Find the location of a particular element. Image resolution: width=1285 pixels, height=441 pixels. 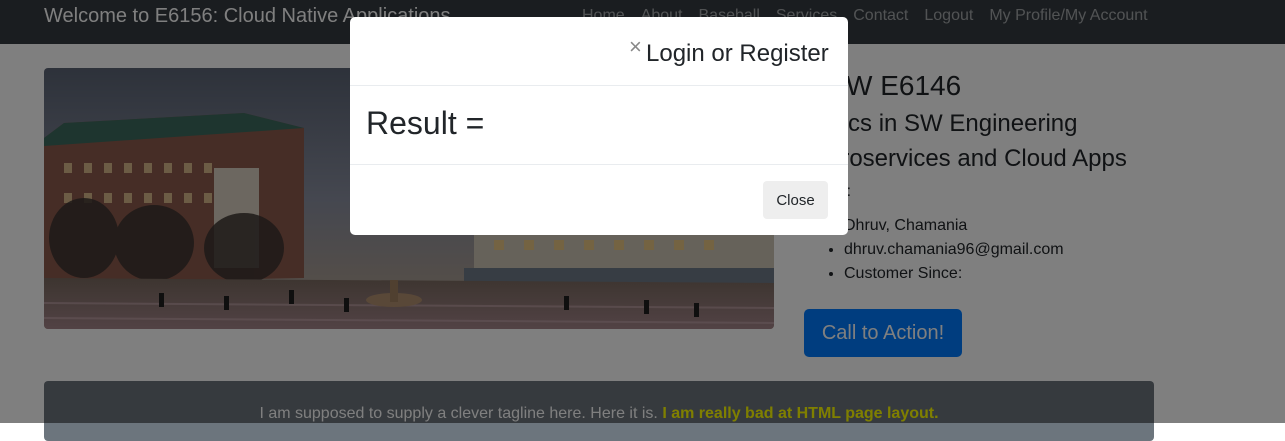

result-label: Result = is located at coordinates (425, 123).